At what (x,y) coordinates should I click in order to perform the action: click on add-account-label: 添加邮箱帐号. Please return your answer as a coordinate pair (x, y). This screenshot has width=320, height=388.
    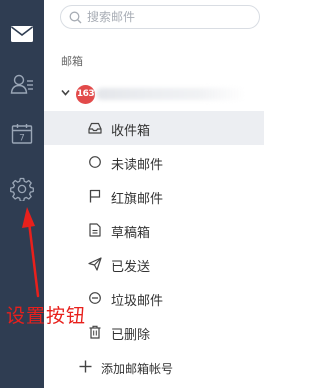
    Looking at the image, I should click on (137, 369).